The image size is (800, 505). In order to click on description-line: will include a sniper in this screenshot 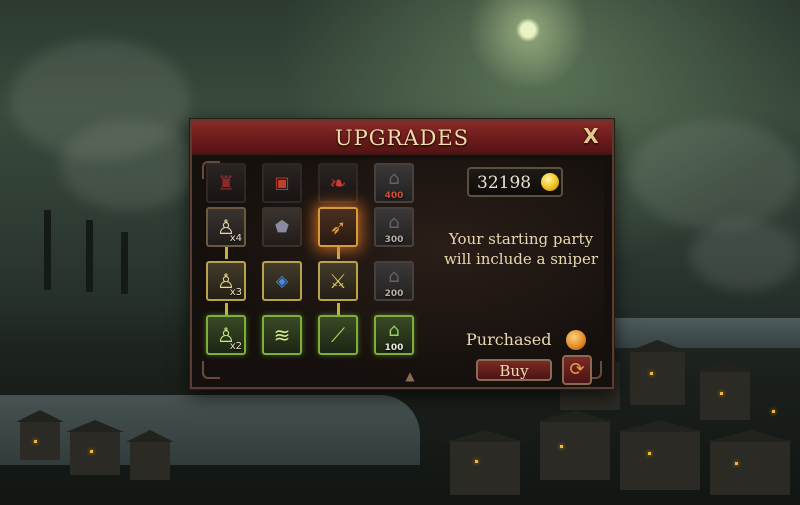, I will do `click(521, 259)`.